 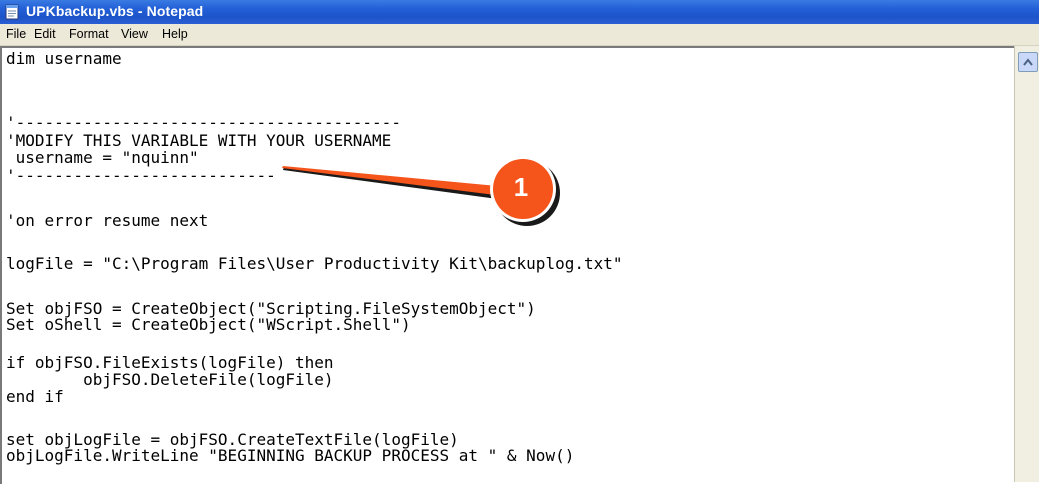 I want to click on callout-pointer, so click(x=396, y=183).